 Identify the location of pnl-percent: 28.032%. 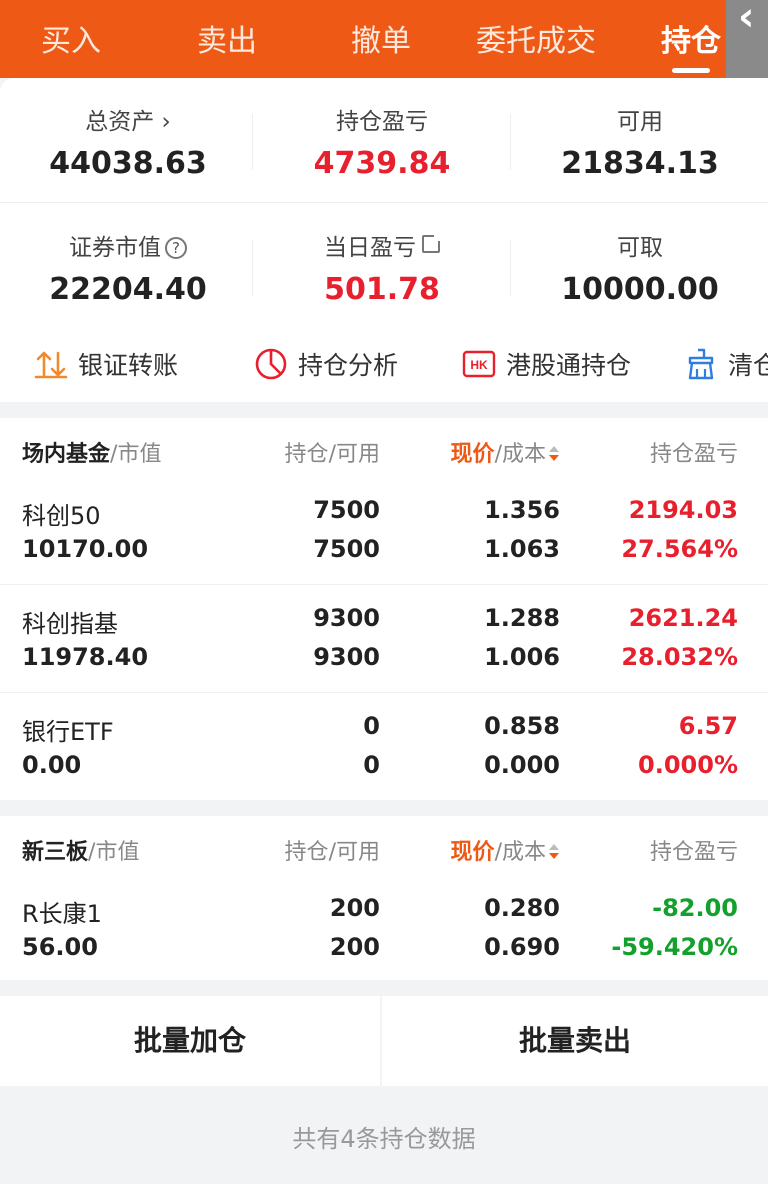
(679, 657).